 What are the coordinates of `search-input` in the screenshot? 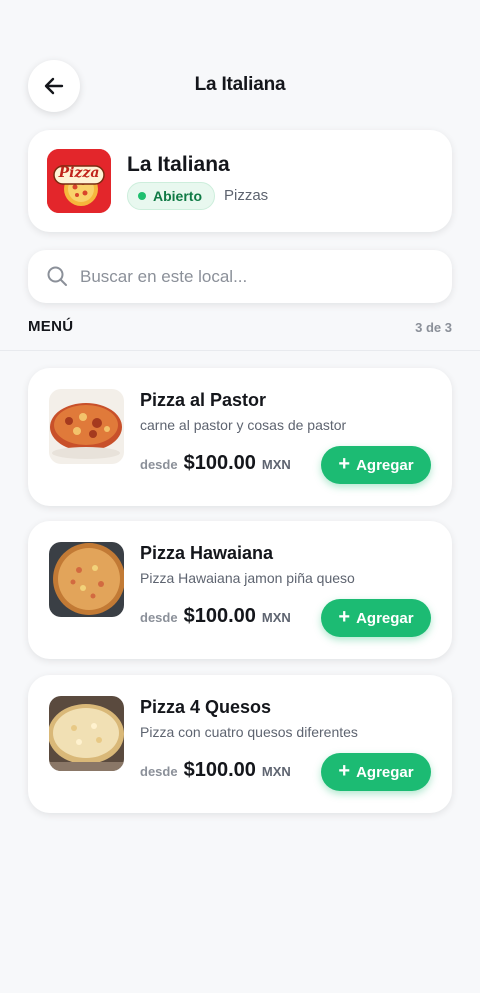 It's located at (260, 276).